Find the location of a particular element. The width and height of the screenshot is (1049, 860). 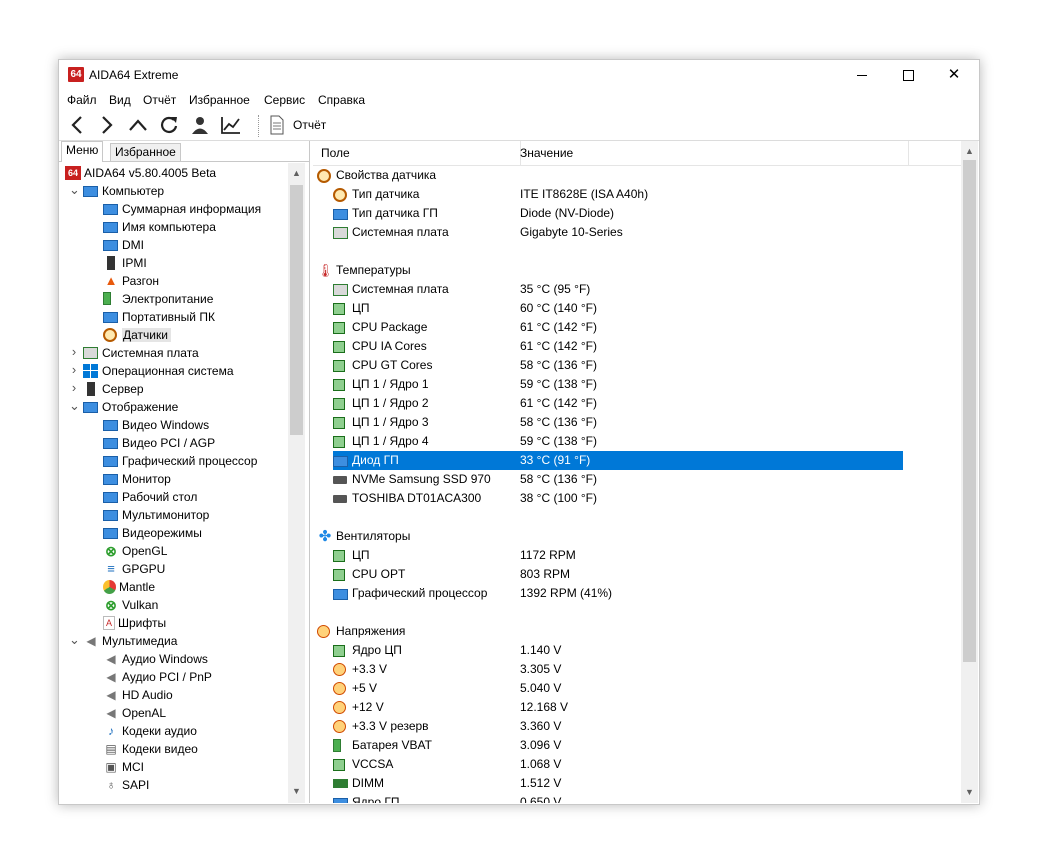

maximize-button is located at coordinates (908, 75).